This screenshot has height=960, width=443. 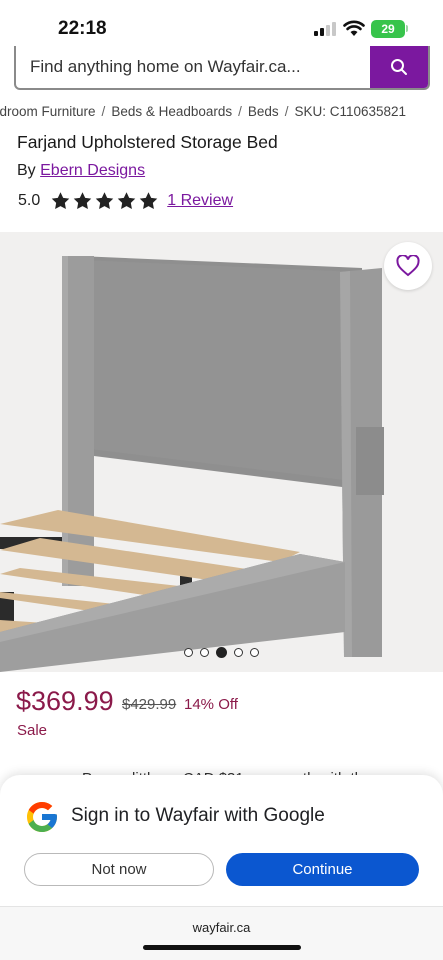 What do you see at coordinates (48, 111) in the screenshot?
I see `breadcrumb-bedroom-furniture: edroom Furniture` at bounding box center [48, 111].